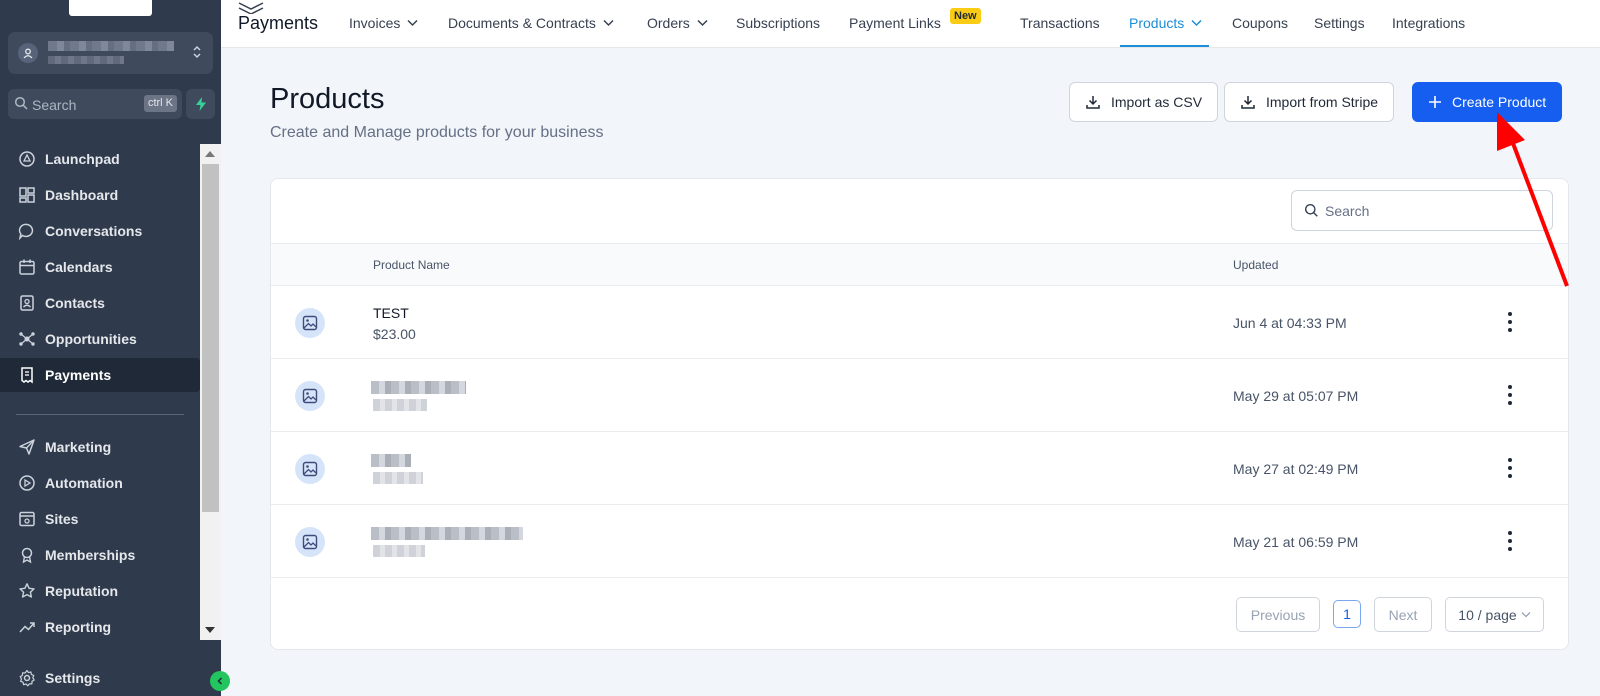  What do you see at coordinates (1260, 23) in the screenshot?
I see `tab-coupons: Coupons` at bounding box center [1260, 23].